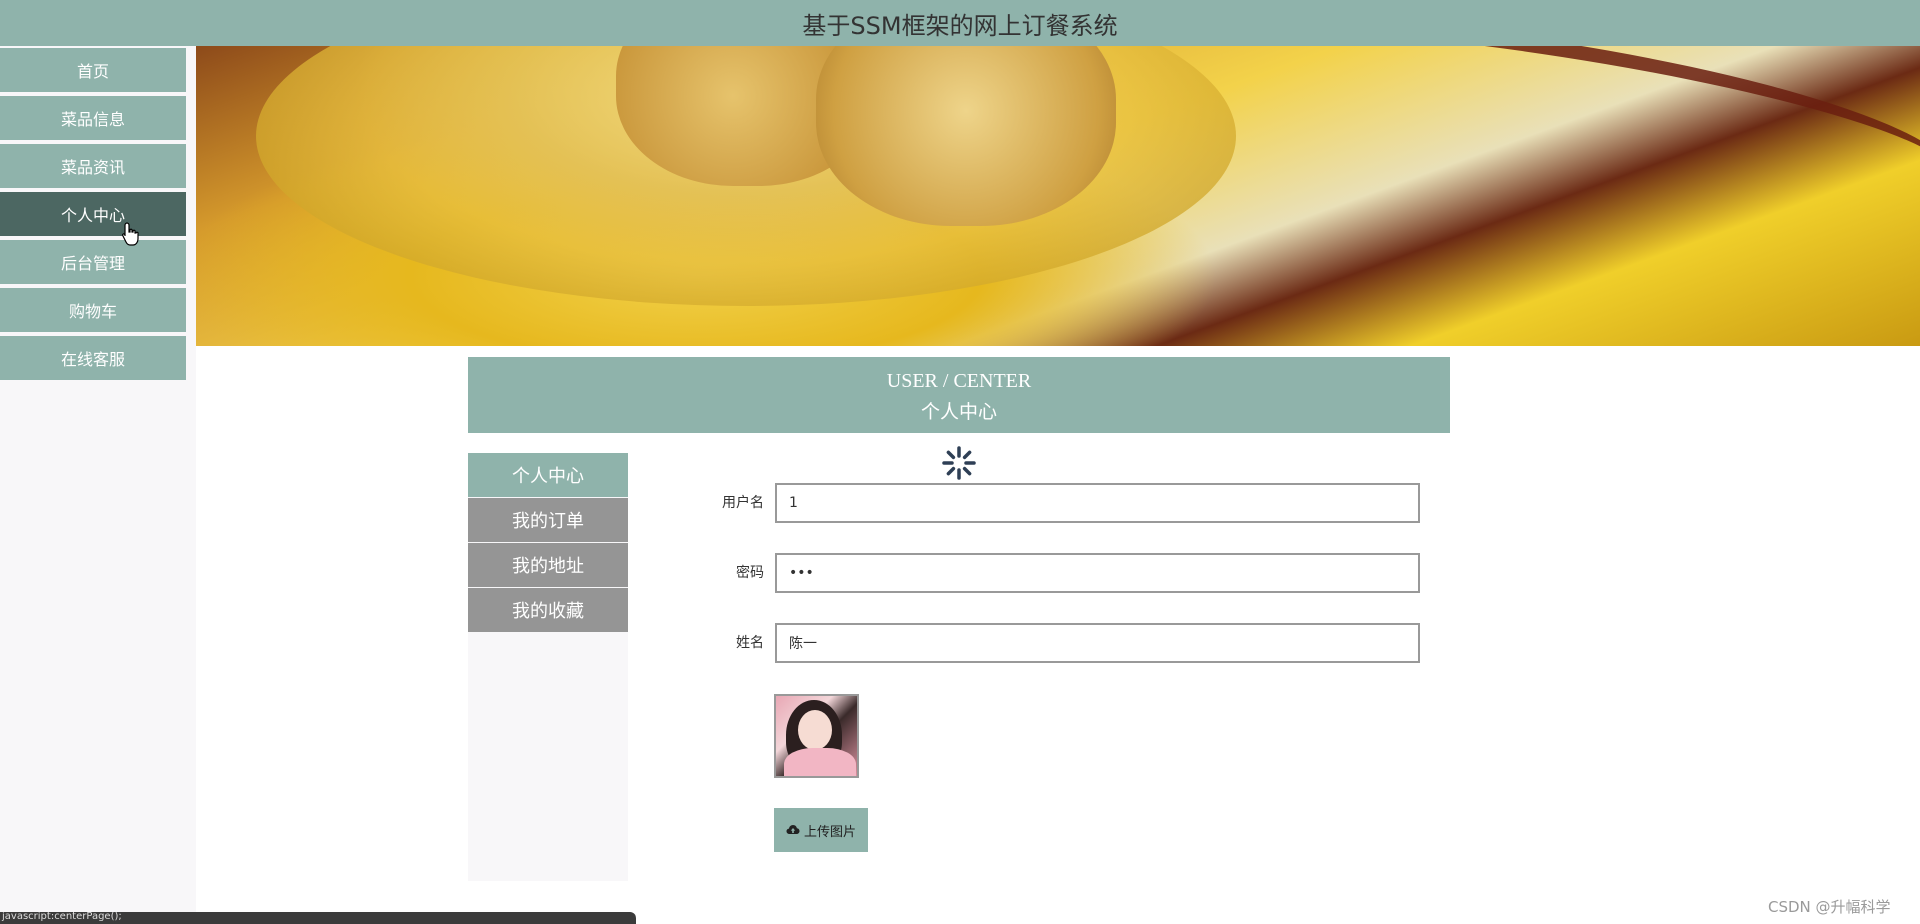  What do you see at coordinates (130, 234) in the screenshot?
I see `hand-cursor-icon` at bounding box center [130, 234].